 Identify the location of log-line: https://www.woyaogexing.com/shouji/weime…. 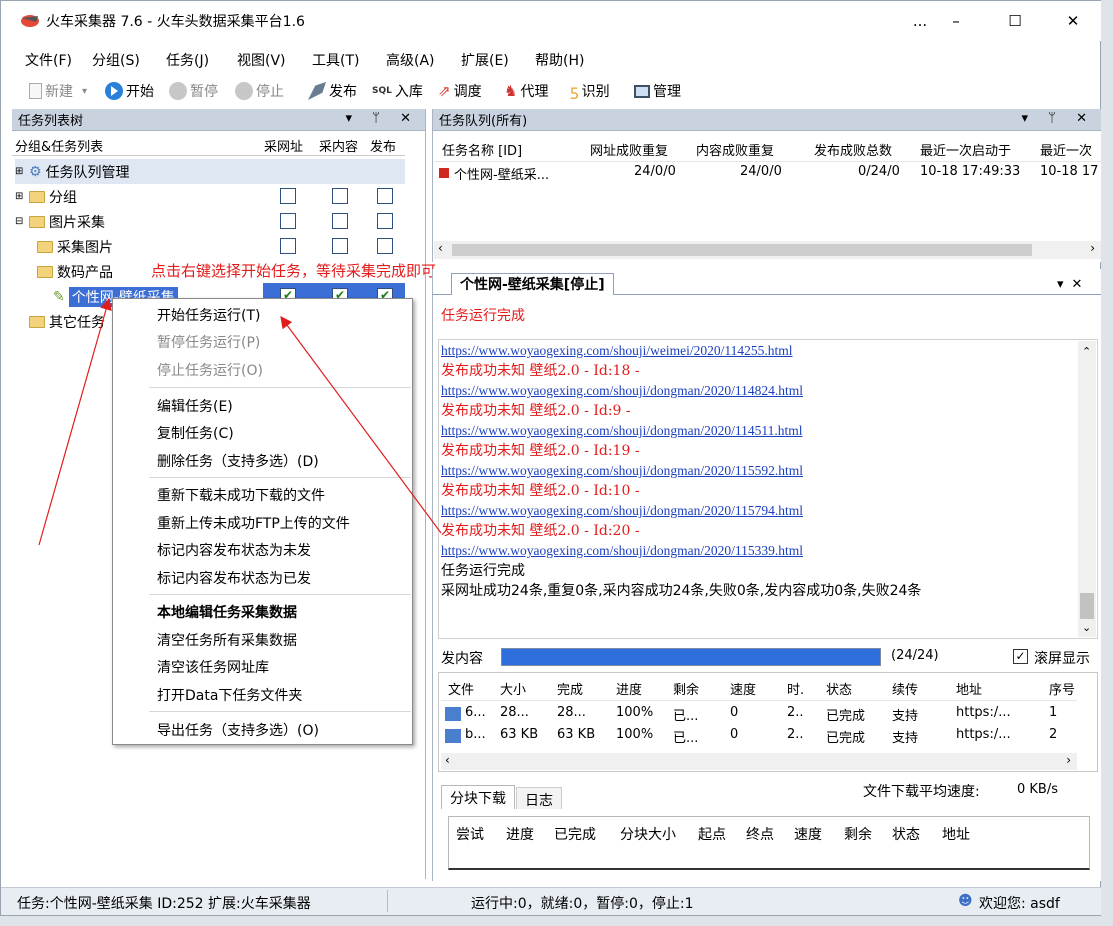
(759, 351).